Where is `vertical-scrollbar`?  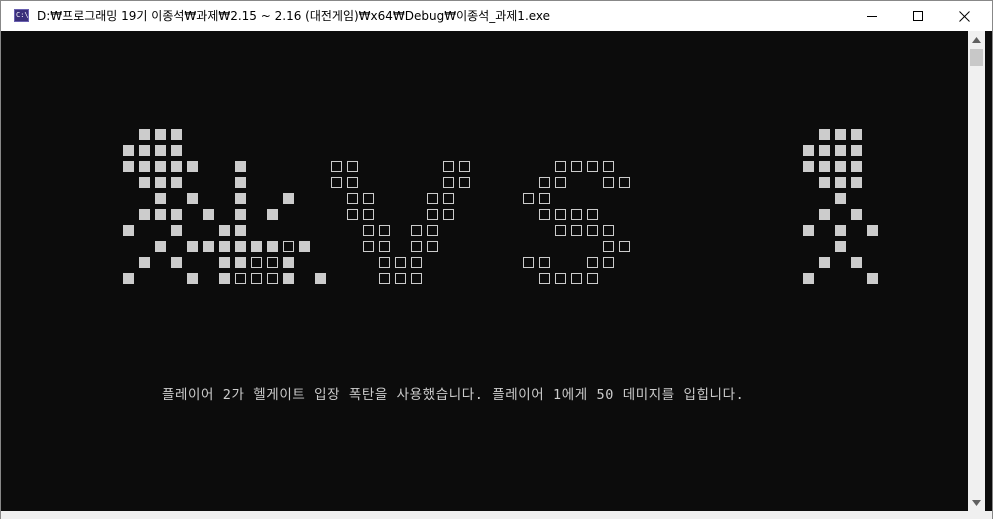 vertical-scrollbar is located at coordinates (976, 271).